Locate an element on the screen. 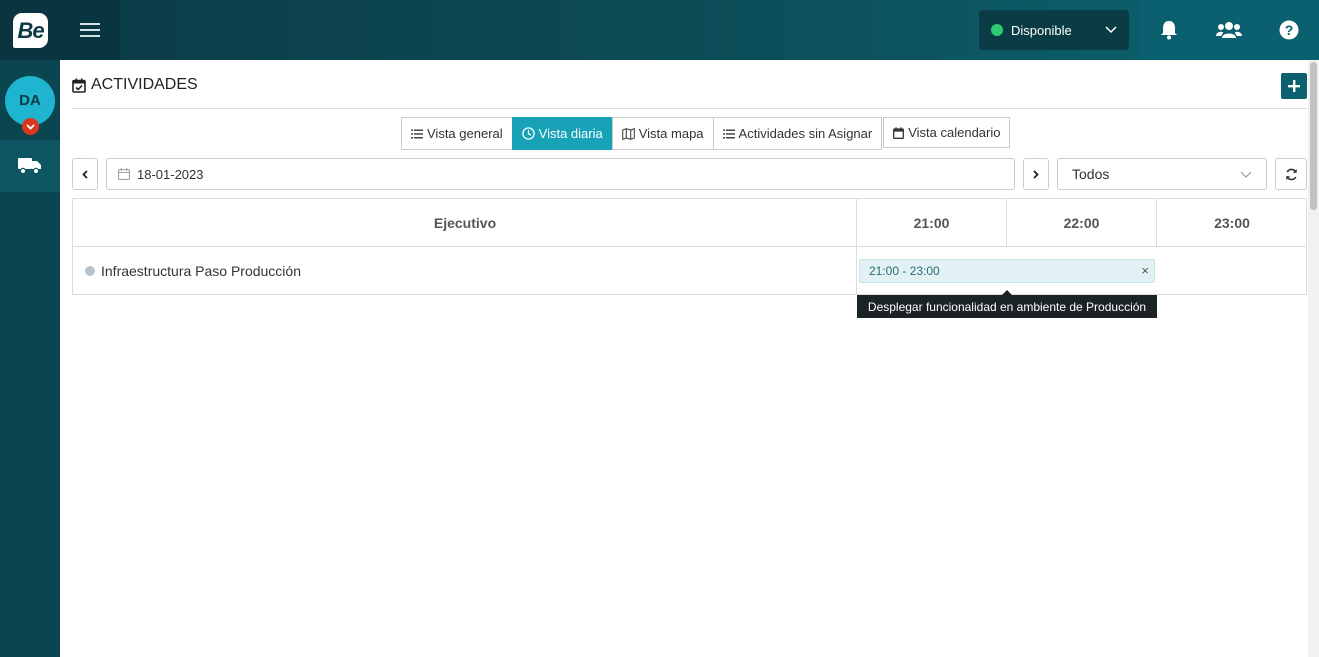  chevron-left-icon is located at coordinates (85, 174).